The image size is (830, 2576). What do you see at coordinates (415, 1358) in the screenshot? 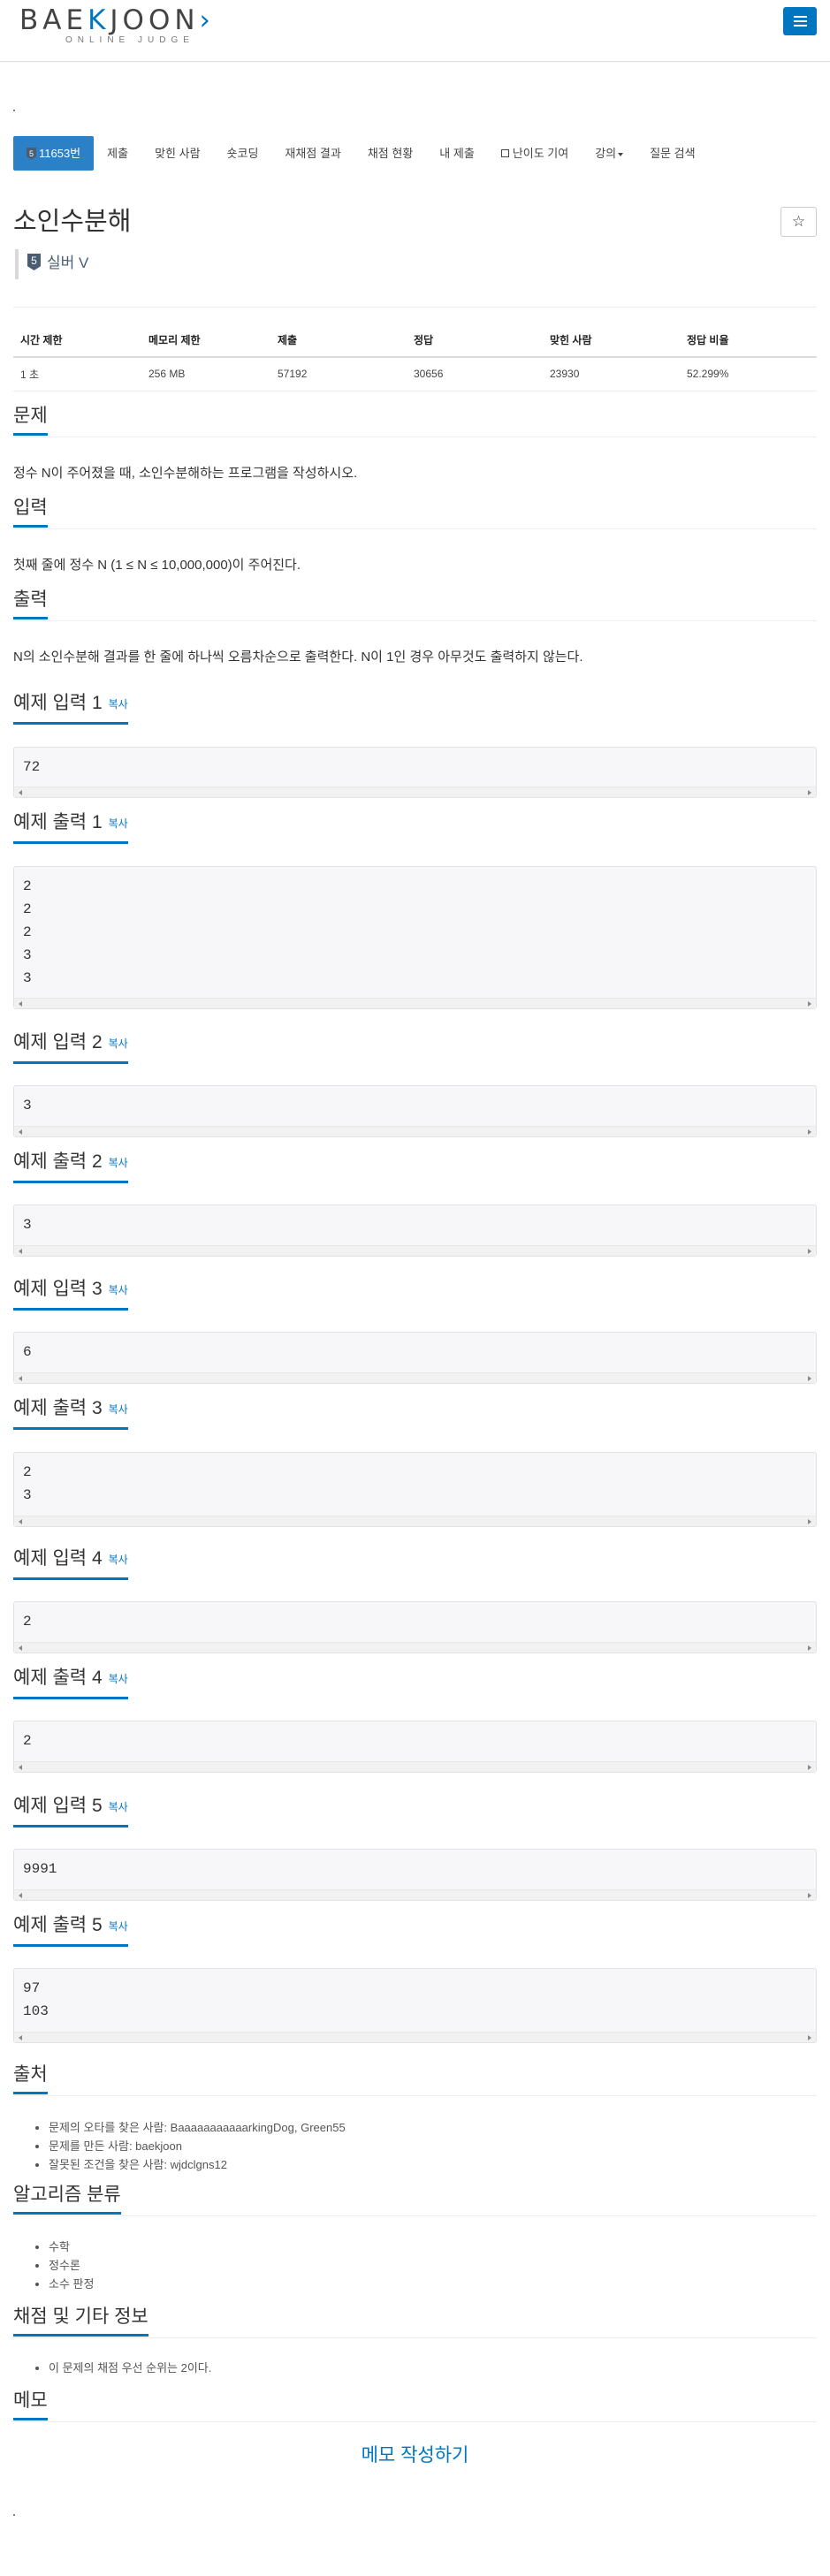
I see `sample-input-3: 6` at bounding box center [415, 1358].